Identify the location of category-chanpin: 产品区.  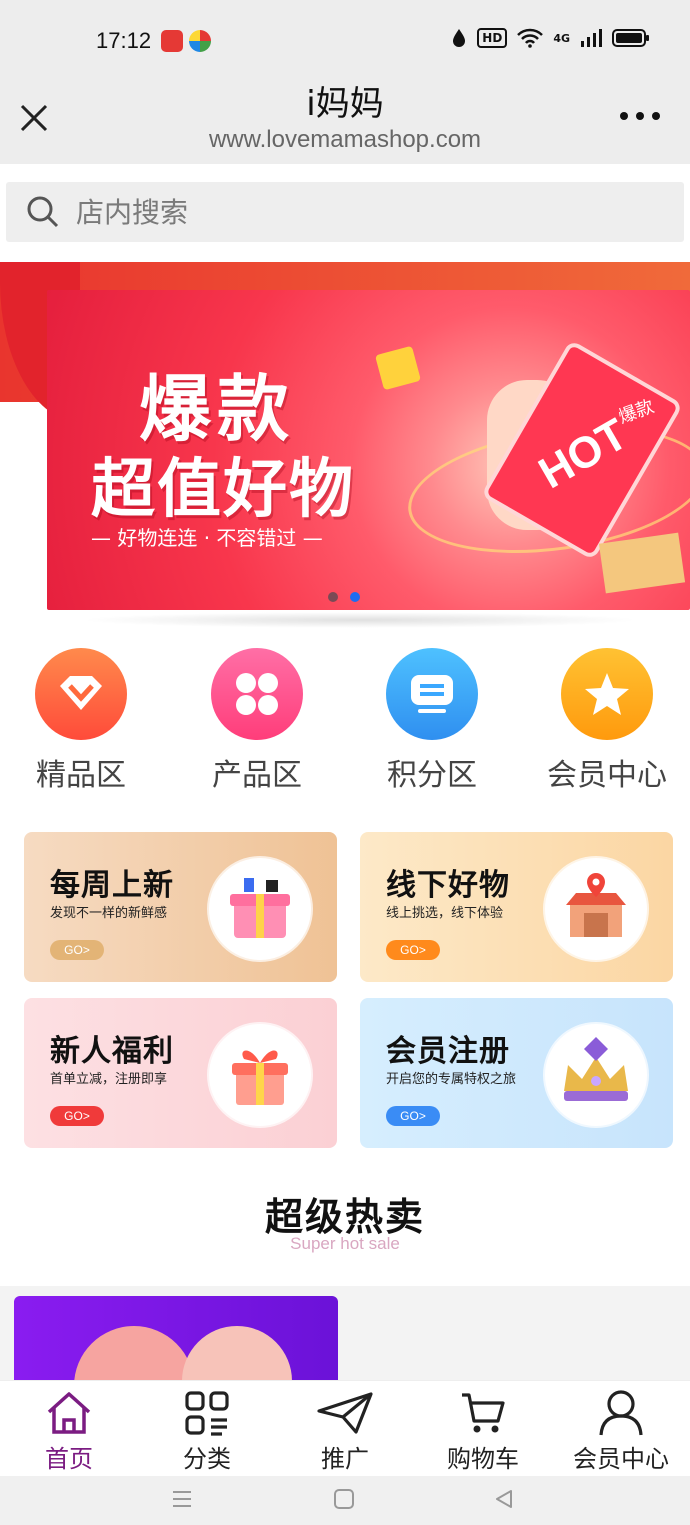
(257, 721).